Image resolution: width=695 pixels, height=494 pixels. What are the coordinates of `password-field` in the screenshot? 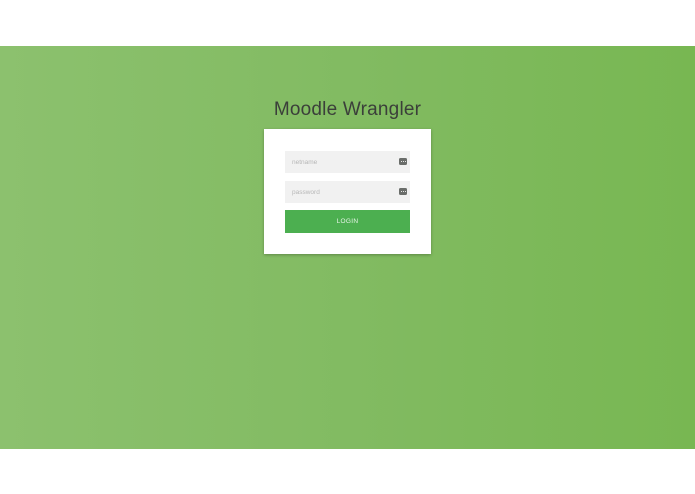 It's located at (347, 192).